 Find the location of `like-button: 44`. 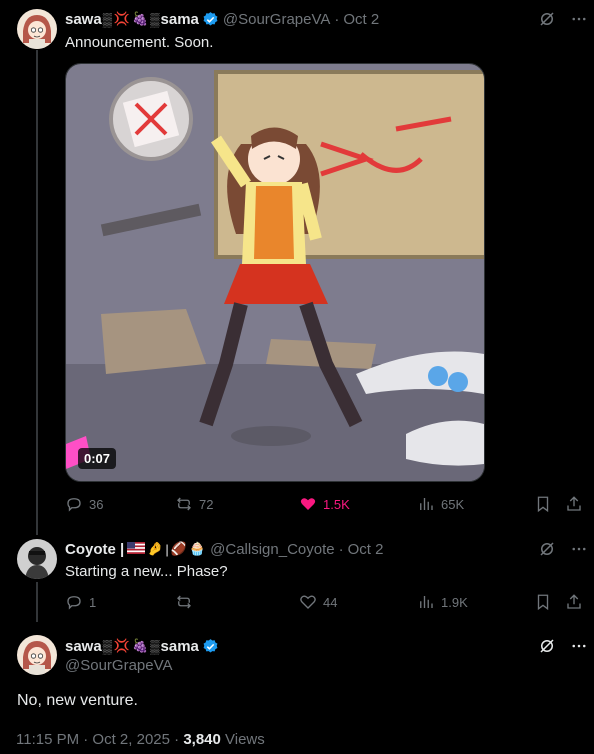

like-button: 44 is located at coordinates (318, 602).